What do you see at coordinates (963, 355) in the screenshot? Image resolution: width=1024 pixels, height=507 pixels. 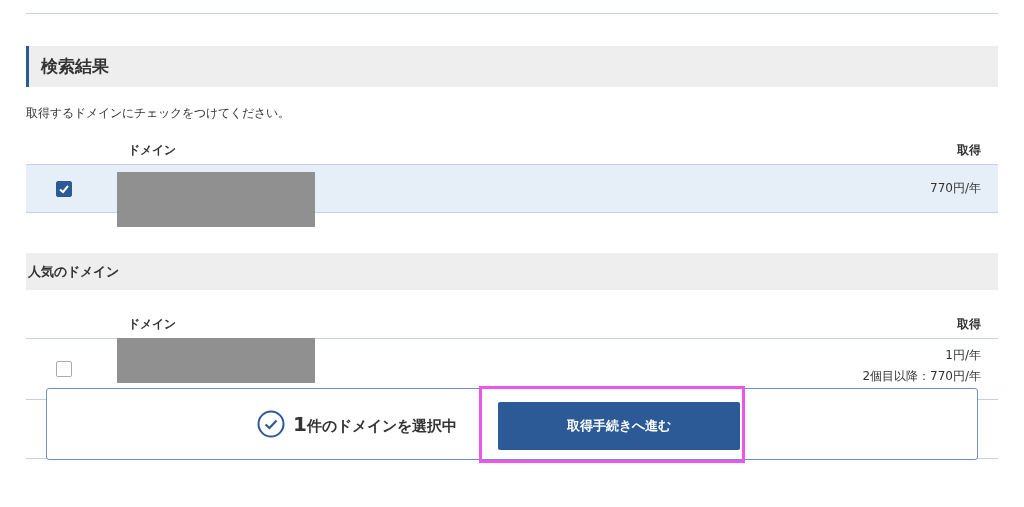 I see `price-text: 1円/年` at bounding box center [963, 355].